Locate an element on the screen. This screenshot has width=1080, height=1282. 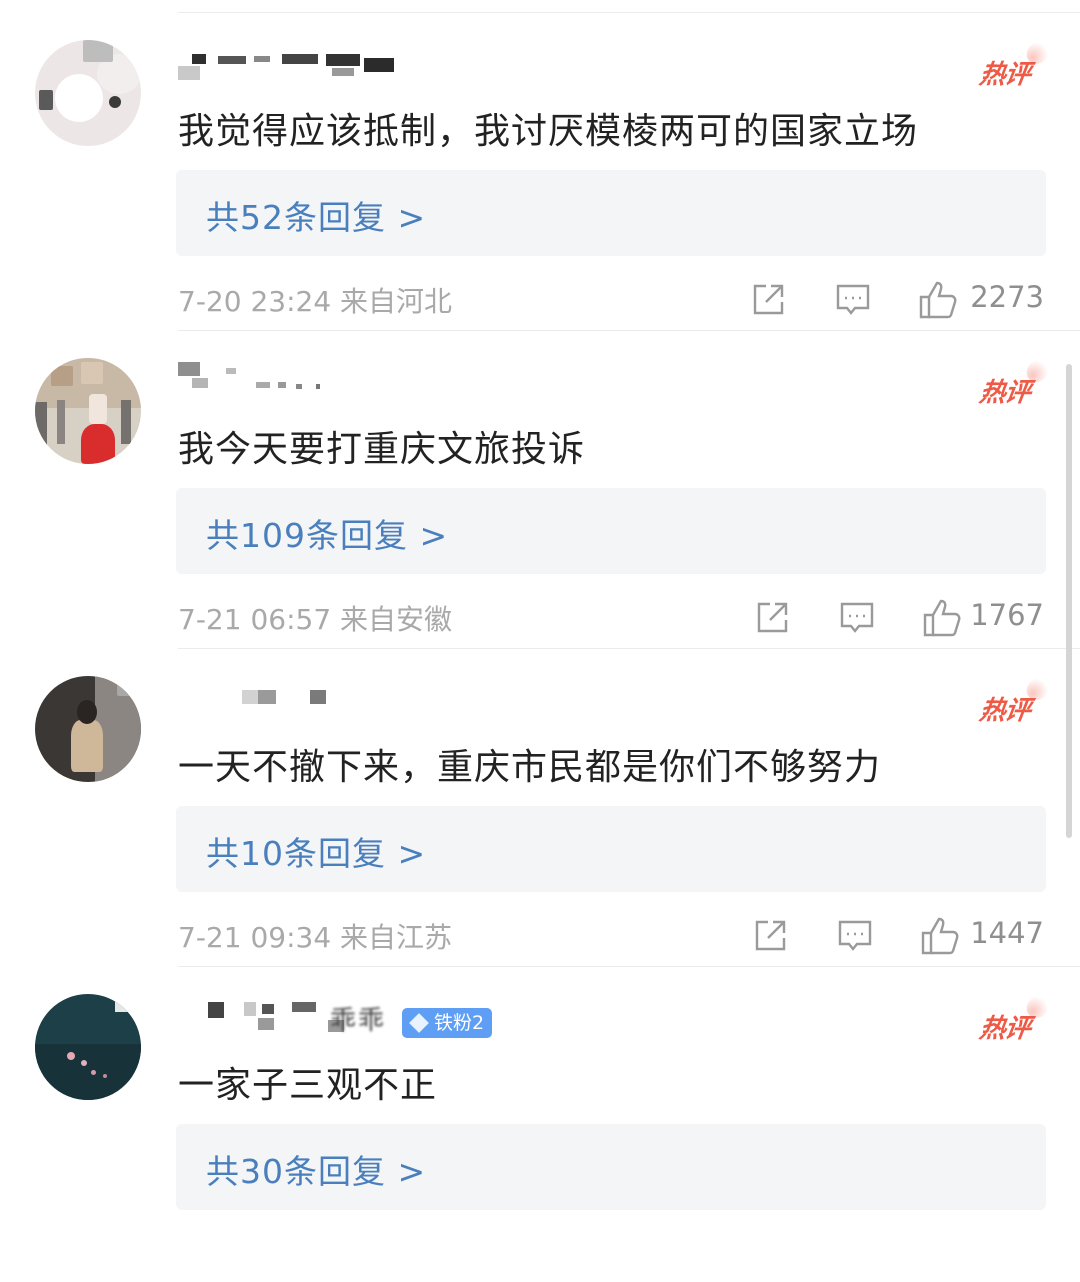
username-censored: 乖乖 铁粉2 is located at coordinates (343, 1016).